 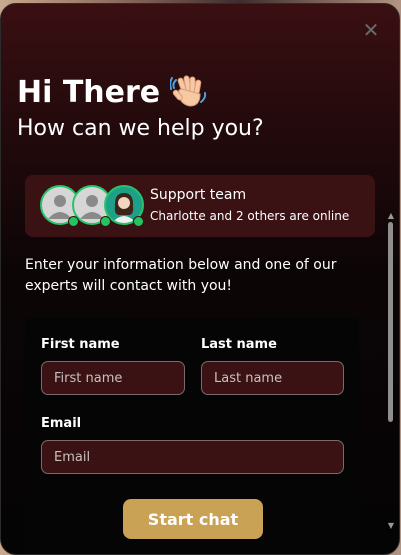 What do you see at coordinates (371, 30) in the screenshot?
I see `close-icon: ✕` at bounding box center [371, 30].